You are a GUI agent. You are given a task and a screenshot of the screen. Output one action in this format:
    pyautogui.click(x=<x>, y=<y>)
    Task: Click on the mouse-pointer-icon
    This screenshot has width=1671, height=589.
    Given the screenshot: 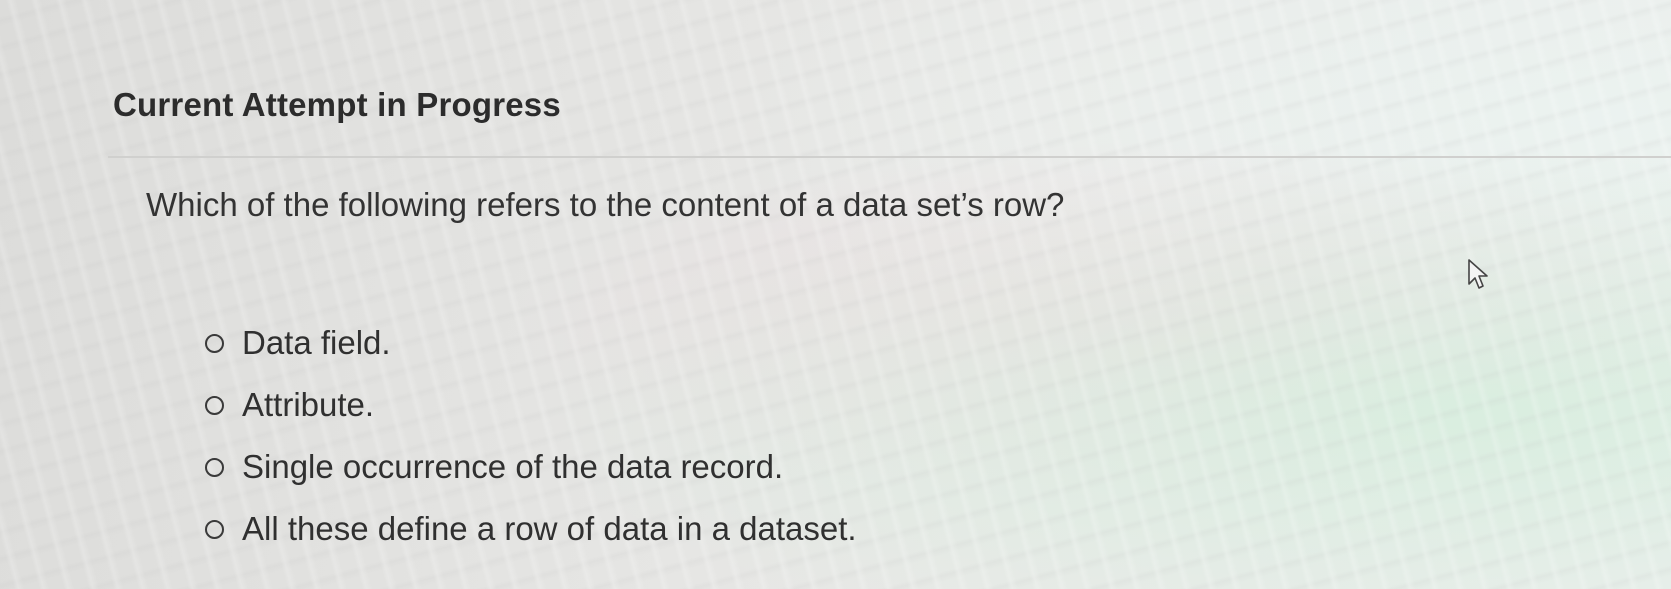 What is the action you would take?
    pyautogui.click(x=1478, y=274)
    